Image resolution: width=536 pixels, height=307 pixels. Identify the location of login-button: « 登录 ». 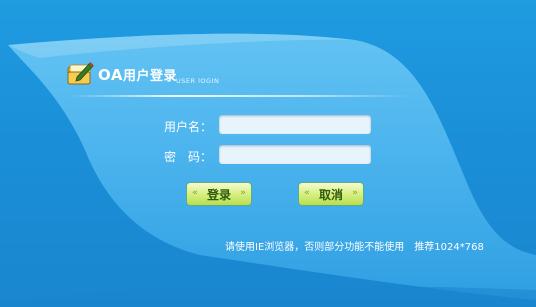
(219, 194).